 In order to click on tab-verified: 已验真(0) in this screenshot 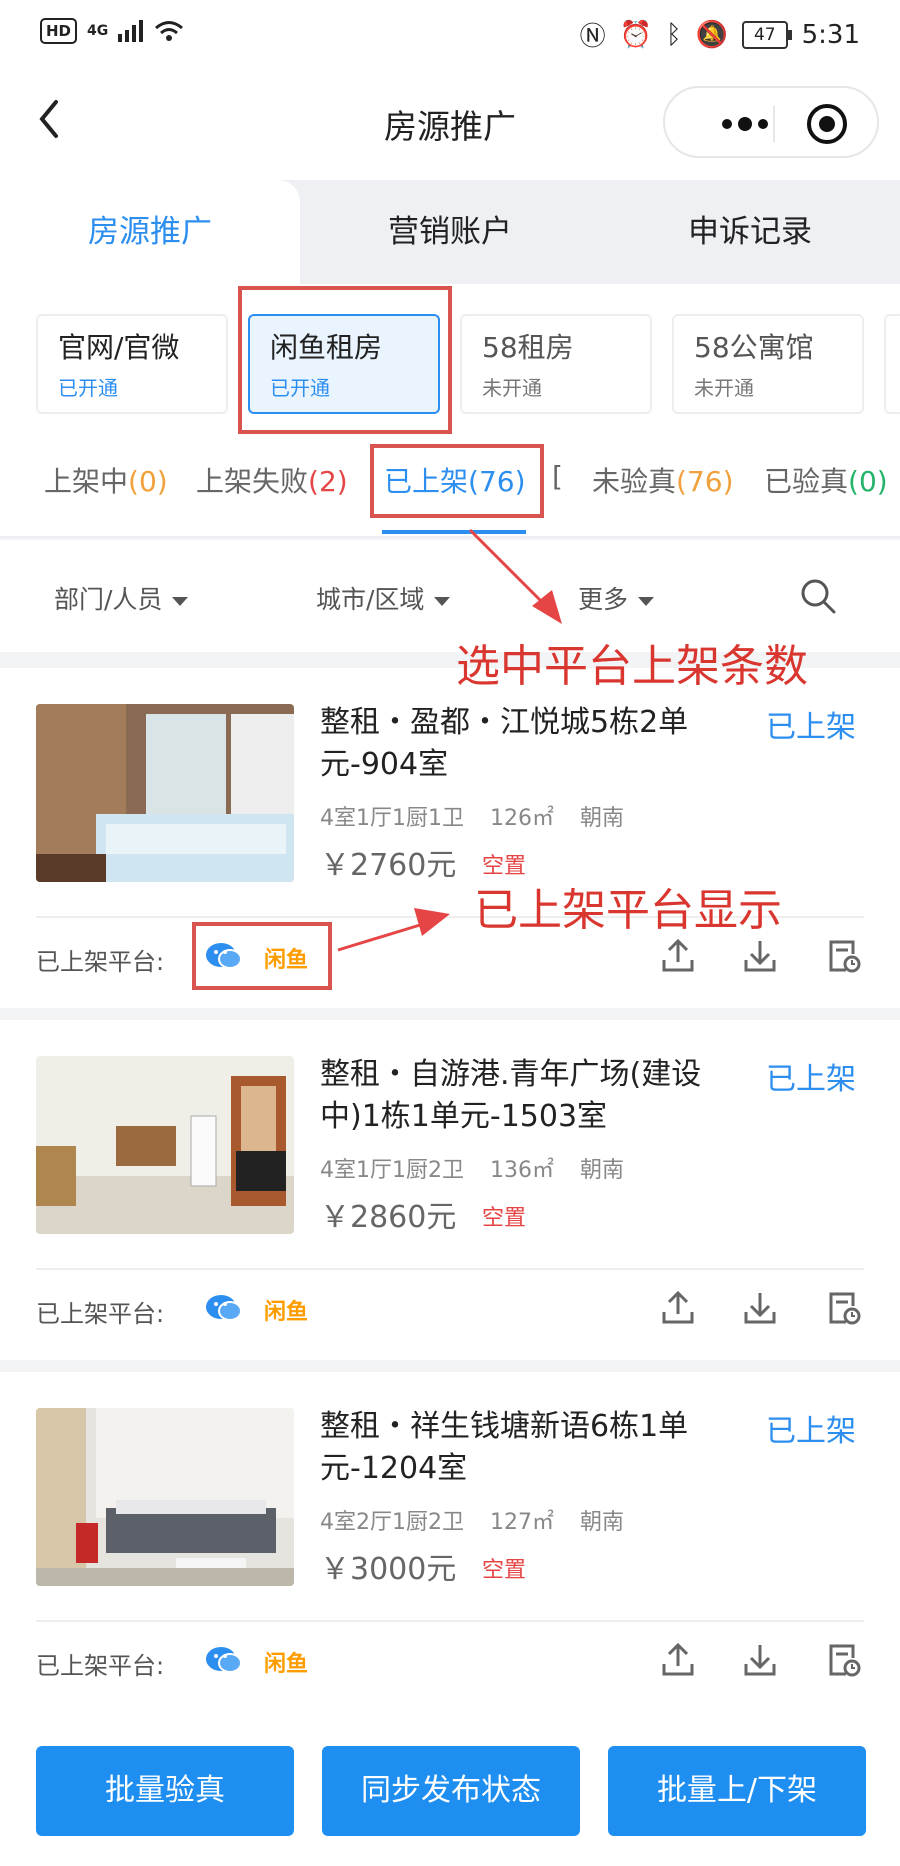, I will do `click(826, 480)`.